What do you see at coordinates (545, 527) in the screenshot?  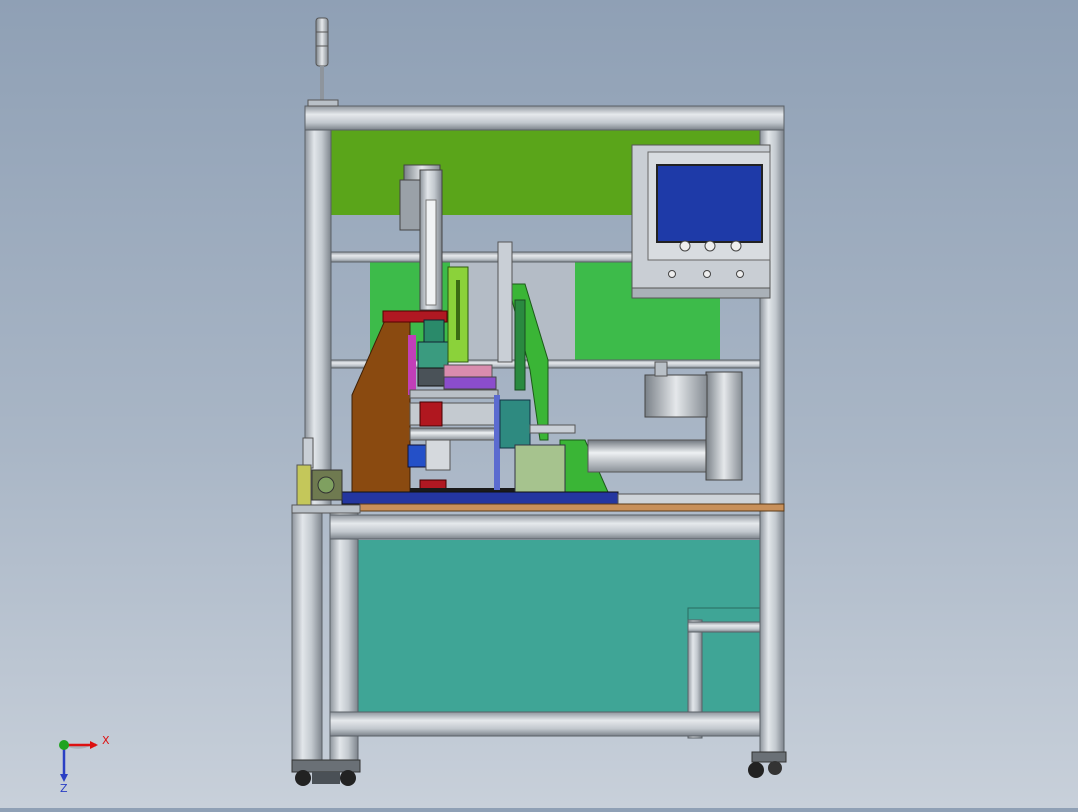 I see `frame-cabinet-top-beam` at bounding box center [545, 527].